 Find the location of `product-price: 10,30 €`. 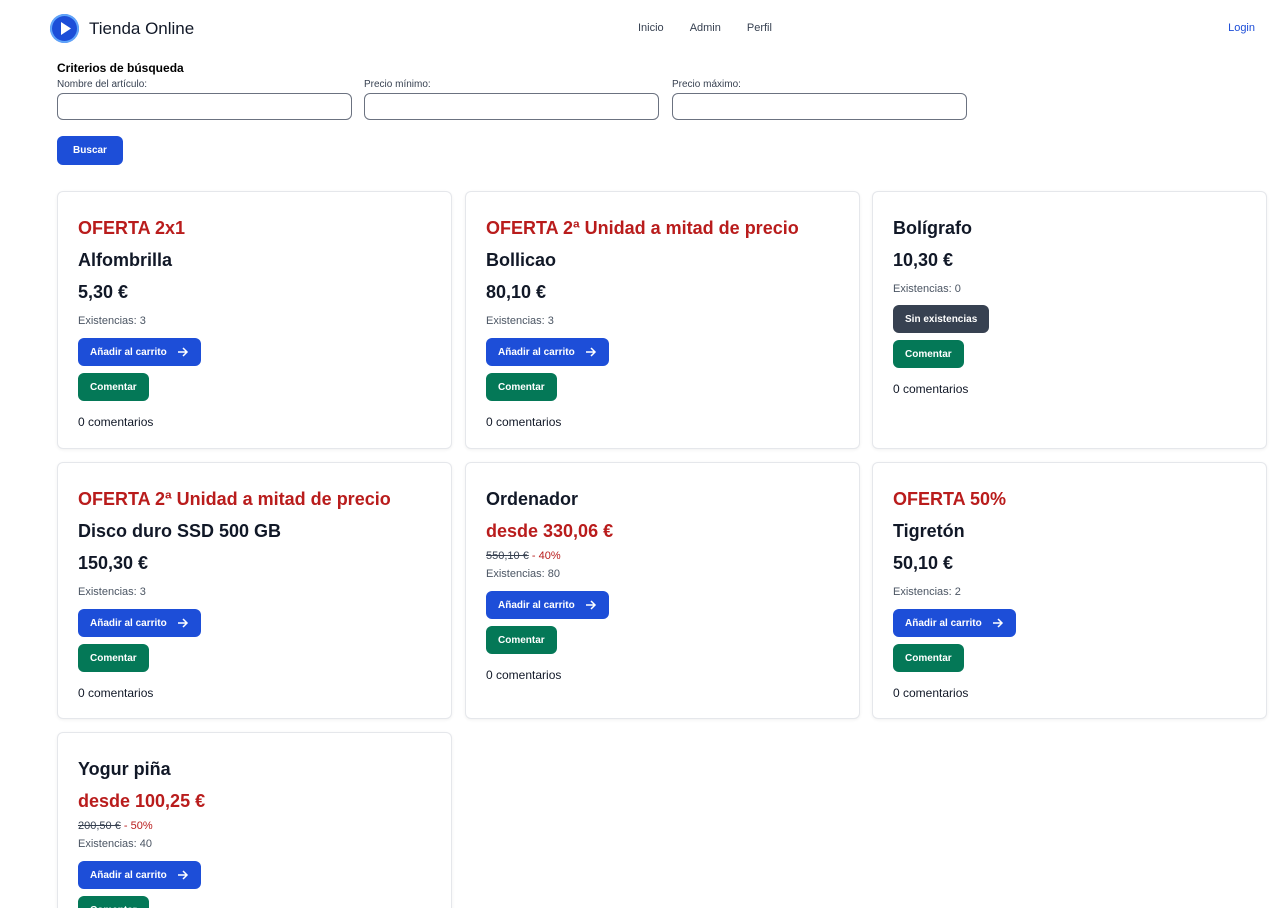

product-price: 10,30 € is located at coordinates (923, 260).